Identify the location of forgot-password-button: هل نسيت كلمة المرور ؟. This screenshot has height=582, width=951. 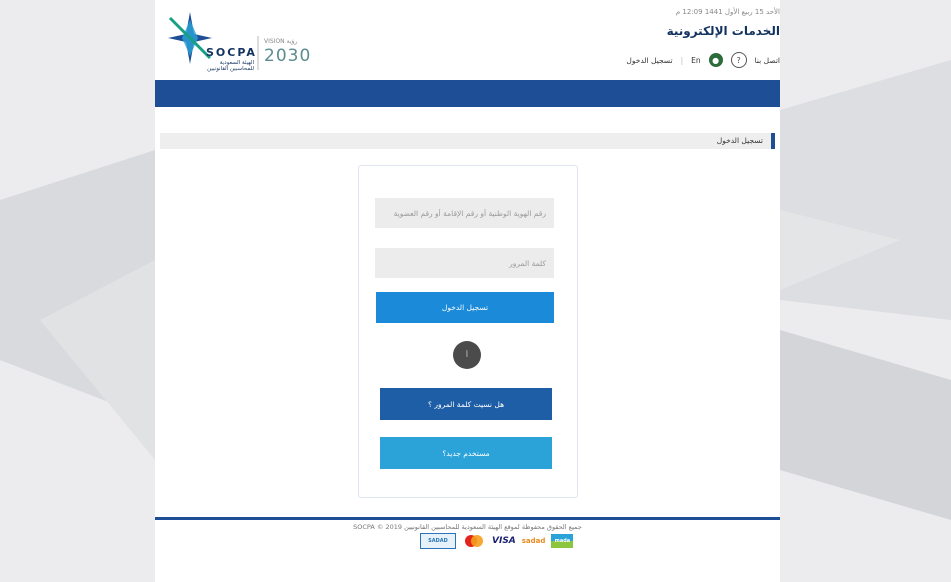
(466, 404).